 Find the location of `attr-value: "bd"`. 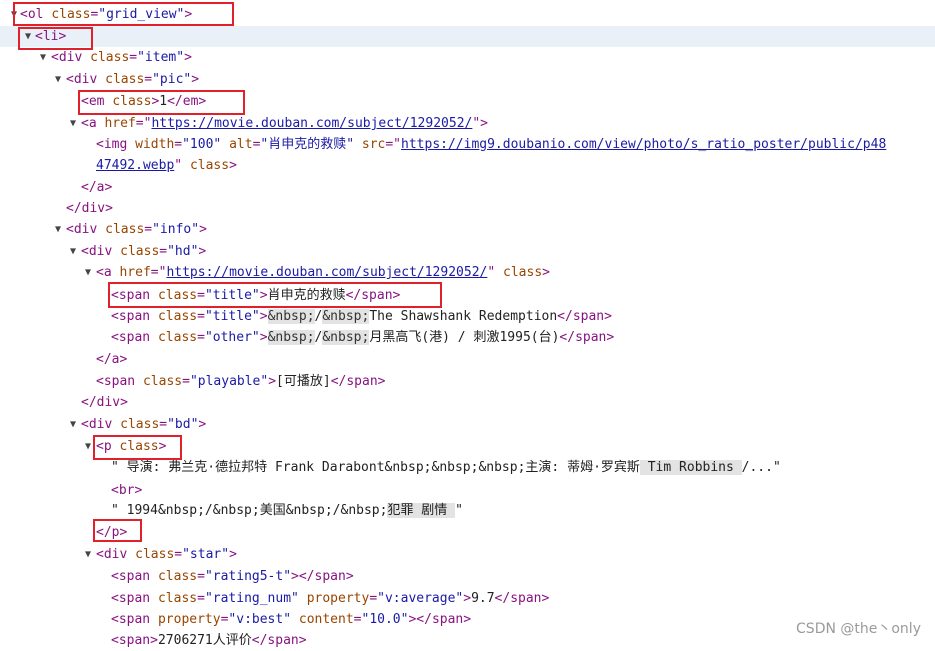

attr-value: "bd" is located at coordinates (183, 424).